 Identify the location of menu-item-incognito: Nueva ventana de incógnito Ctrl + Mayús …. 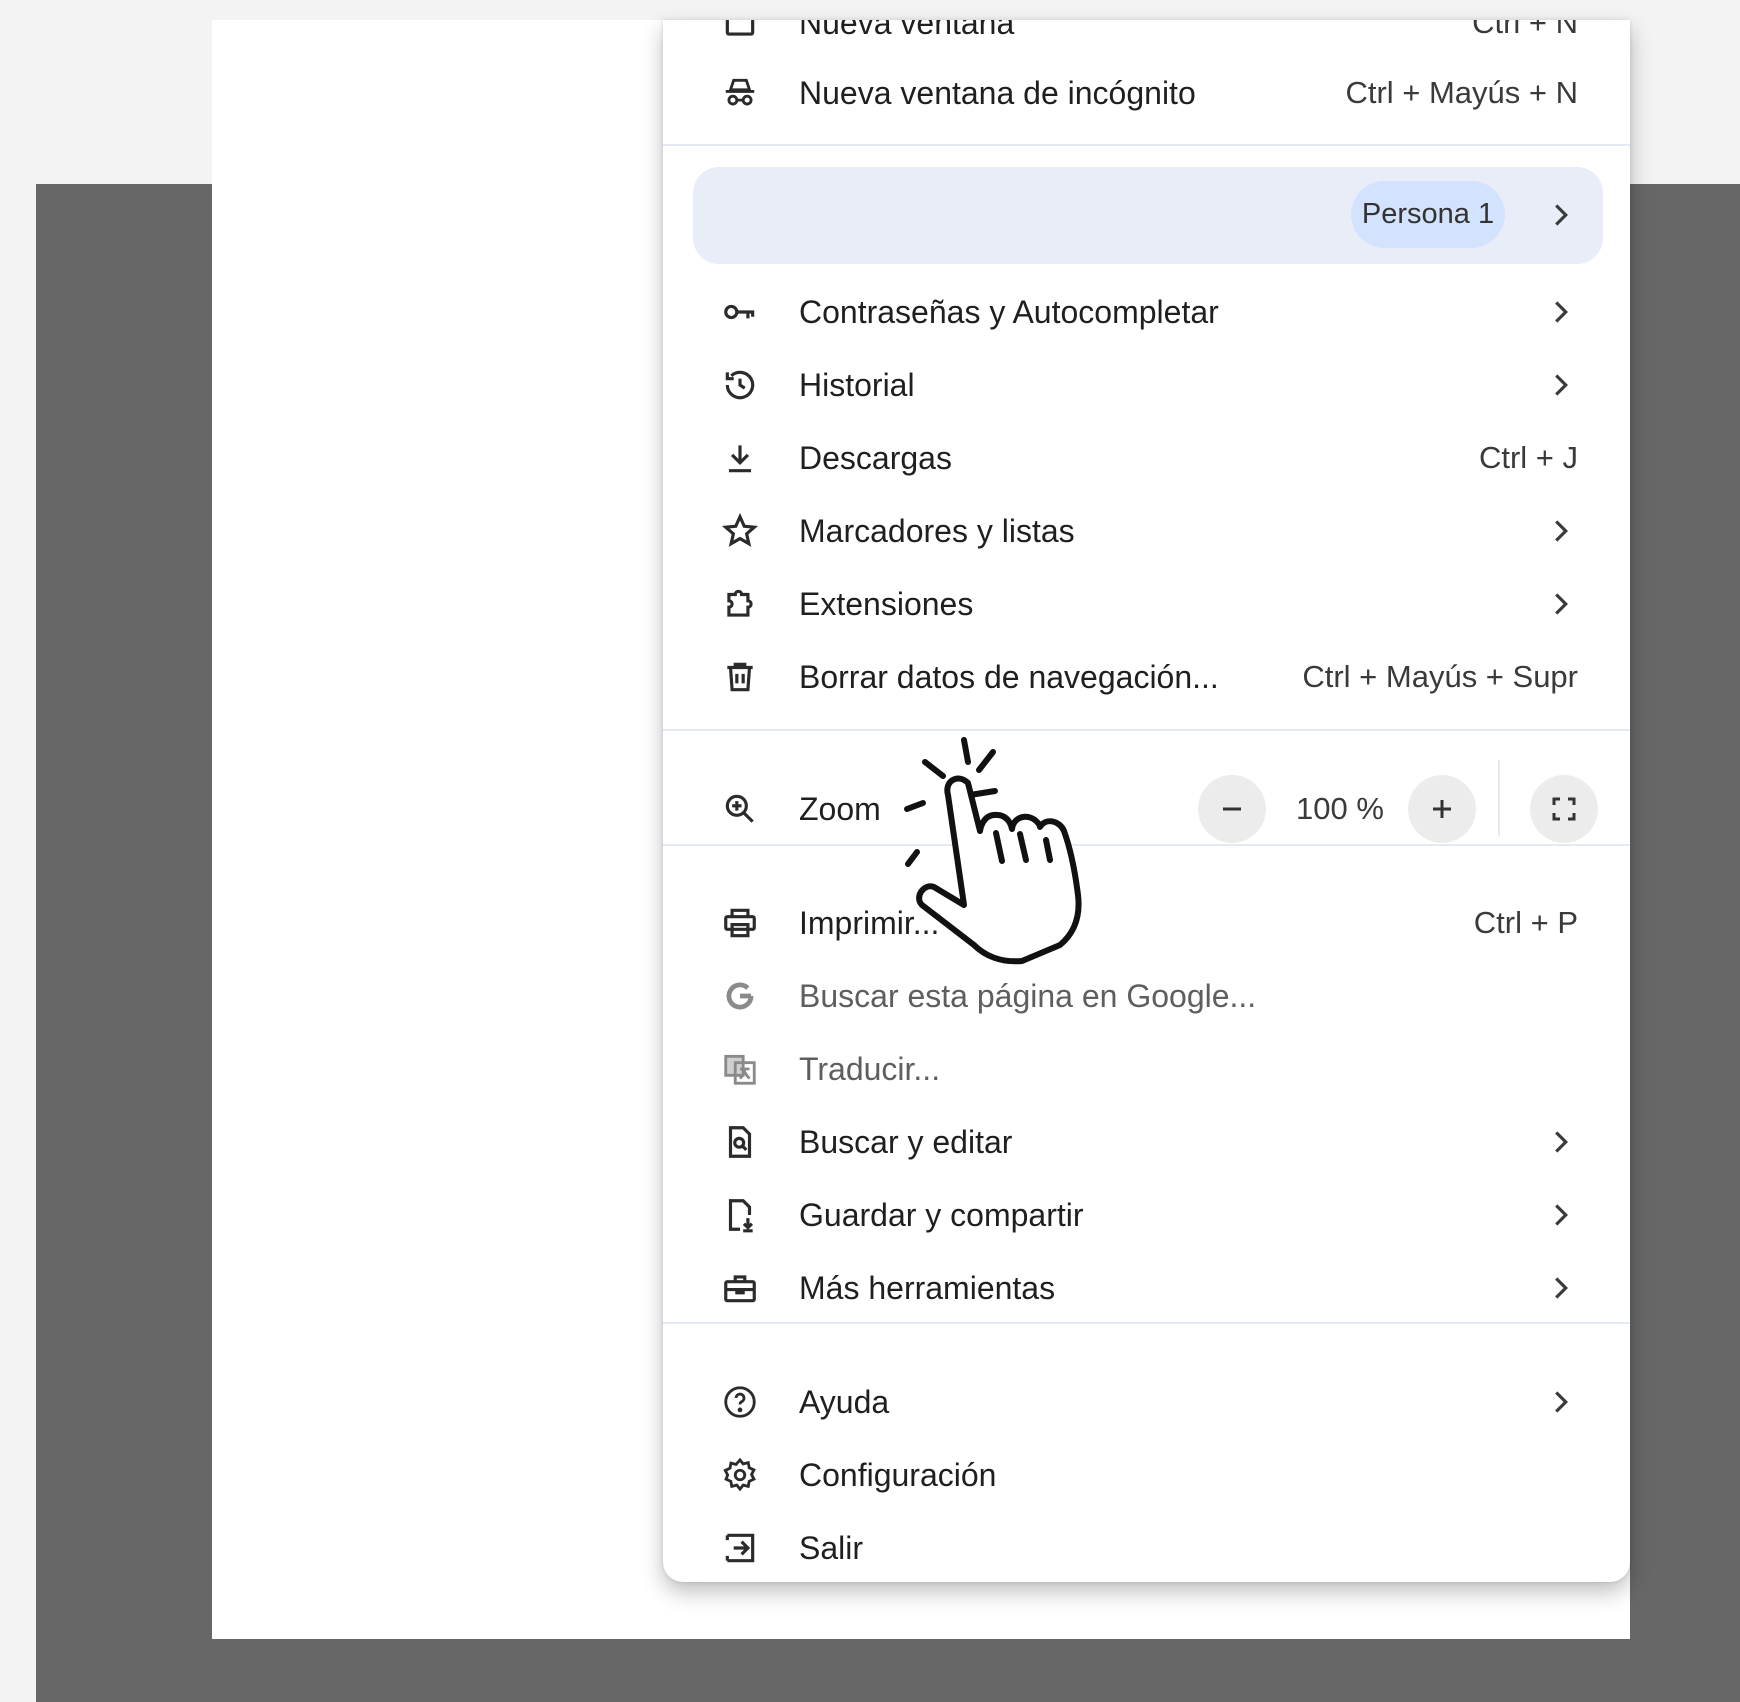
(1146, 93).